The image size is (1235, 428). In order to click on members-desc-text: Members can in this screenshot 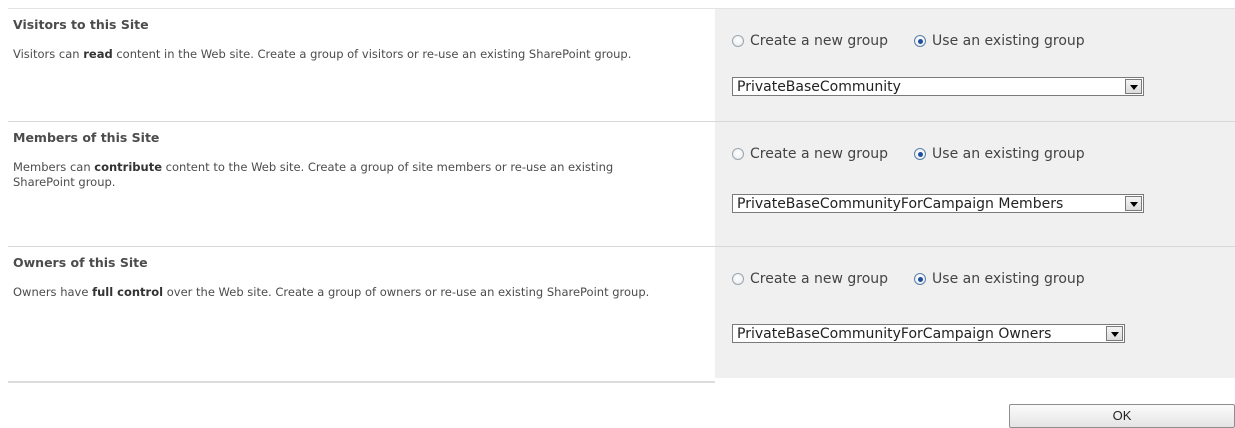, I will do `click(54, 167)`.